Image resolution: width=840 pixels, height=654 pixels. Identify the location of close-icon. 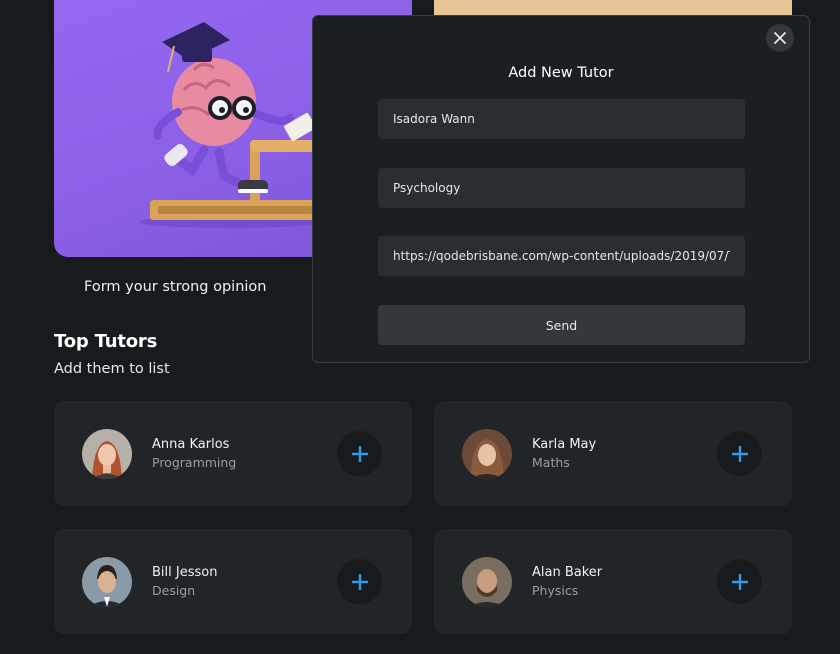
(780, 38).